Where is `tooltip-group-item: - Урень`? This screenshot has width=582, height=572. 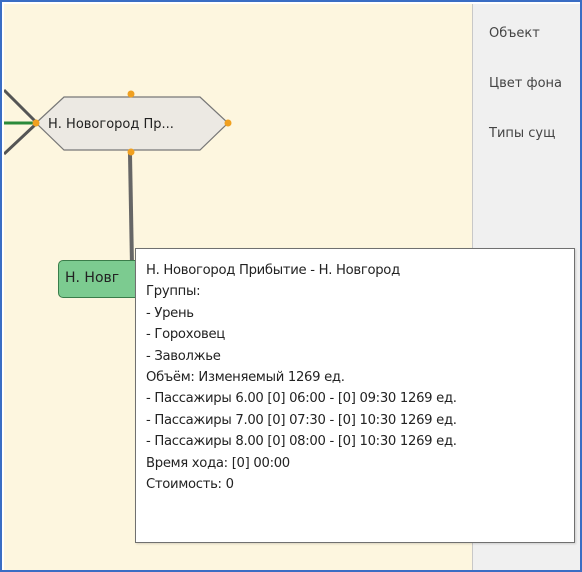
tooltip-group-item: - Урень is located at coordinates (170, 313).